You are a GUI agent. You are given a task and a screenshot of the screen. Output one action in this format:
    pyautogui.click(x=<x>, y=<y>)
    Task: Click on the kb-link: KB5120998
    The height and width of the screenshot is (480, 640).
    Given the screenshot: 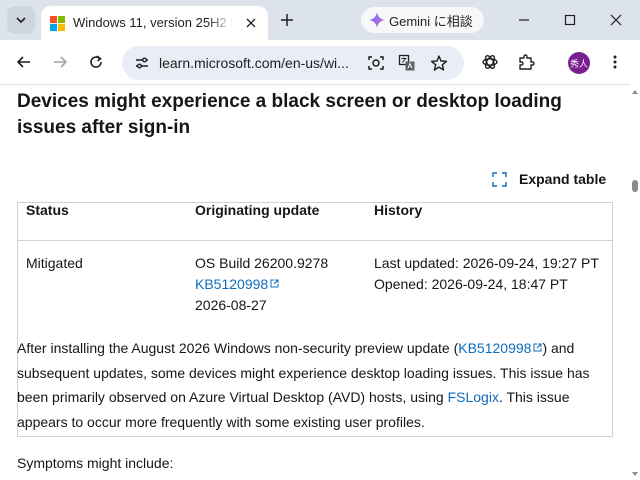 What is the action you would take?
    pyautogui.click(x=231, y=284)
    